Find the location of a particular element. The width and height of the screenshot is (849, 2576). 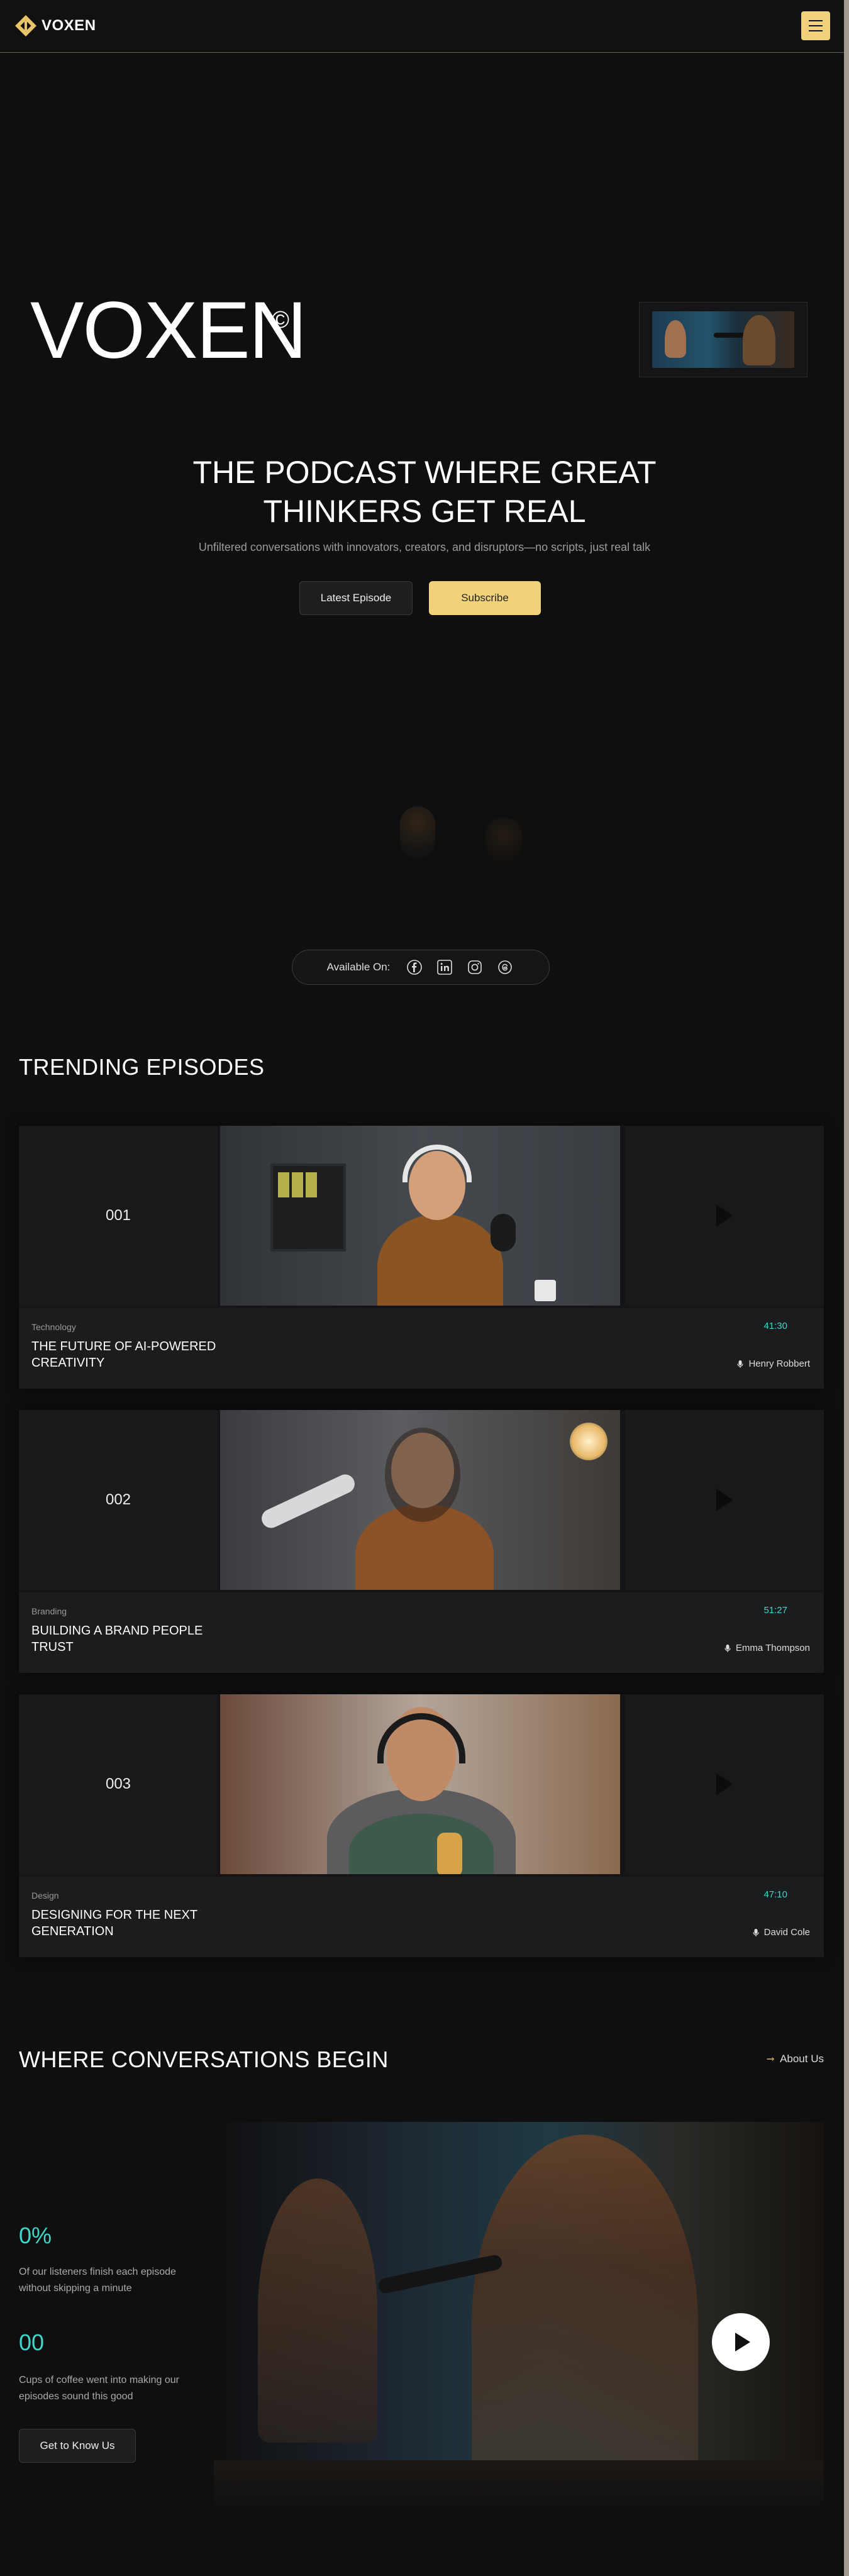

episode-title: THE FUTURE OF AI-POWERED CREATIVITY is located at coordinates (125, 1354).